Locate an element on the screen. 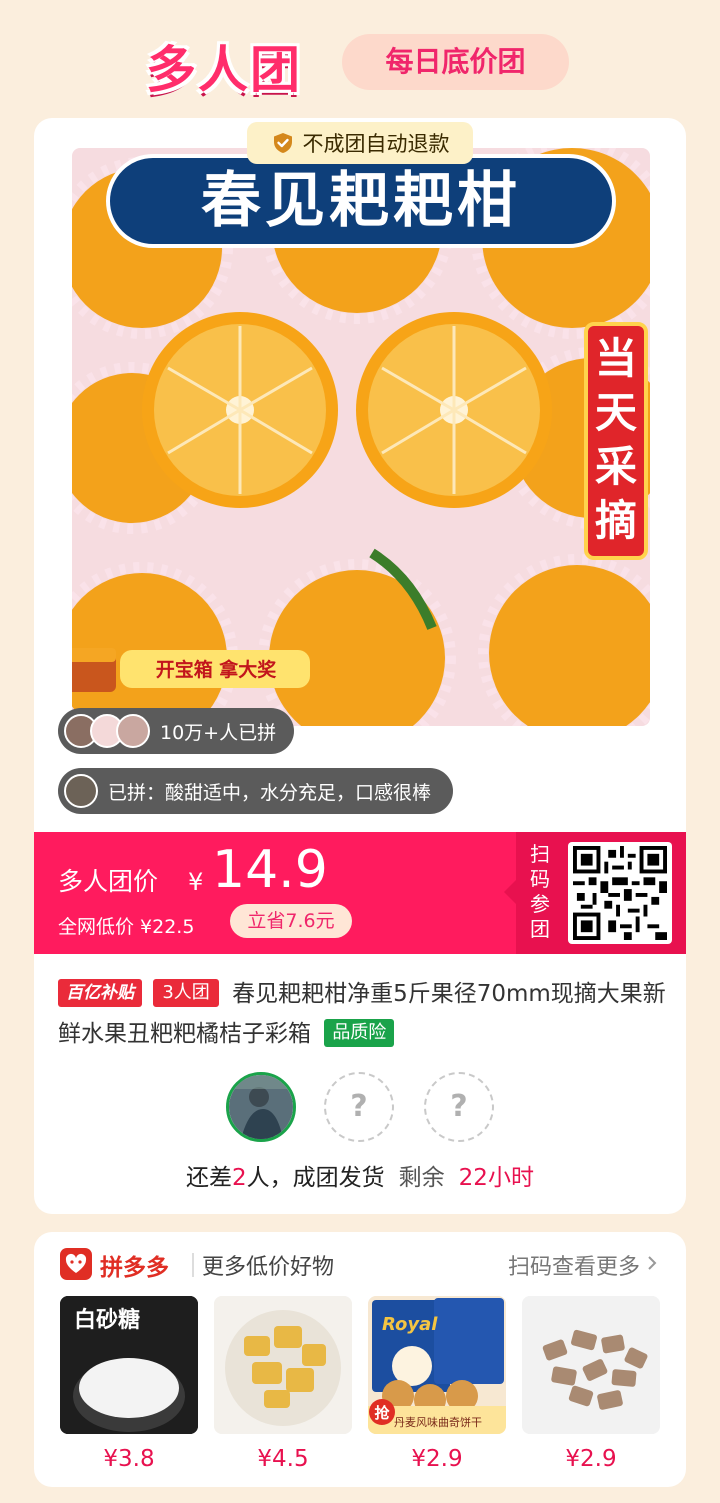 This screenshot has width=720, height=1503. cookie-brand-label: Royal is located at coordinates (410, 1324).